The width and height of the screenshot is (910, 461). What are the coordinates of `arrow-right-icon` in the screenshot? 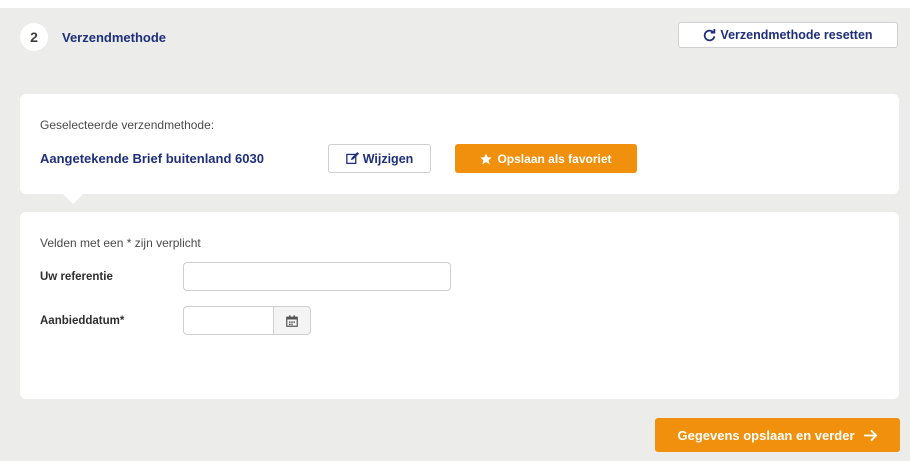 It's located at (870, 435).